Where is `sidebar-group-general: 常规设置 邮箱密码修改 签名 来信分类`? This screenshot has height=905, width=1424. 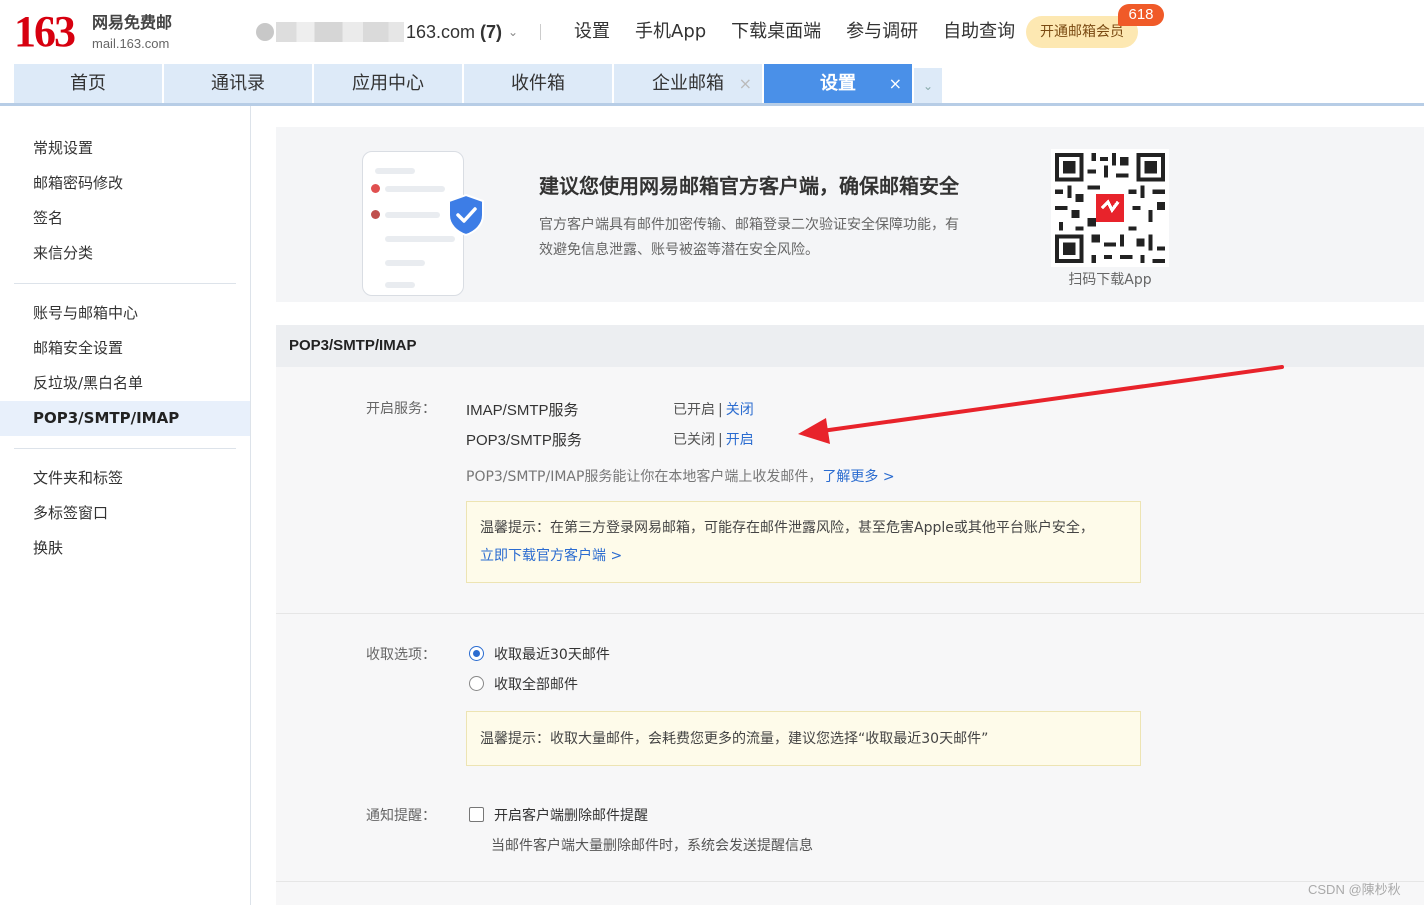 sidebar-group-general: 常规设置 邮箱密码修改 签名 来信分类 is located at coordinates (125, 201).